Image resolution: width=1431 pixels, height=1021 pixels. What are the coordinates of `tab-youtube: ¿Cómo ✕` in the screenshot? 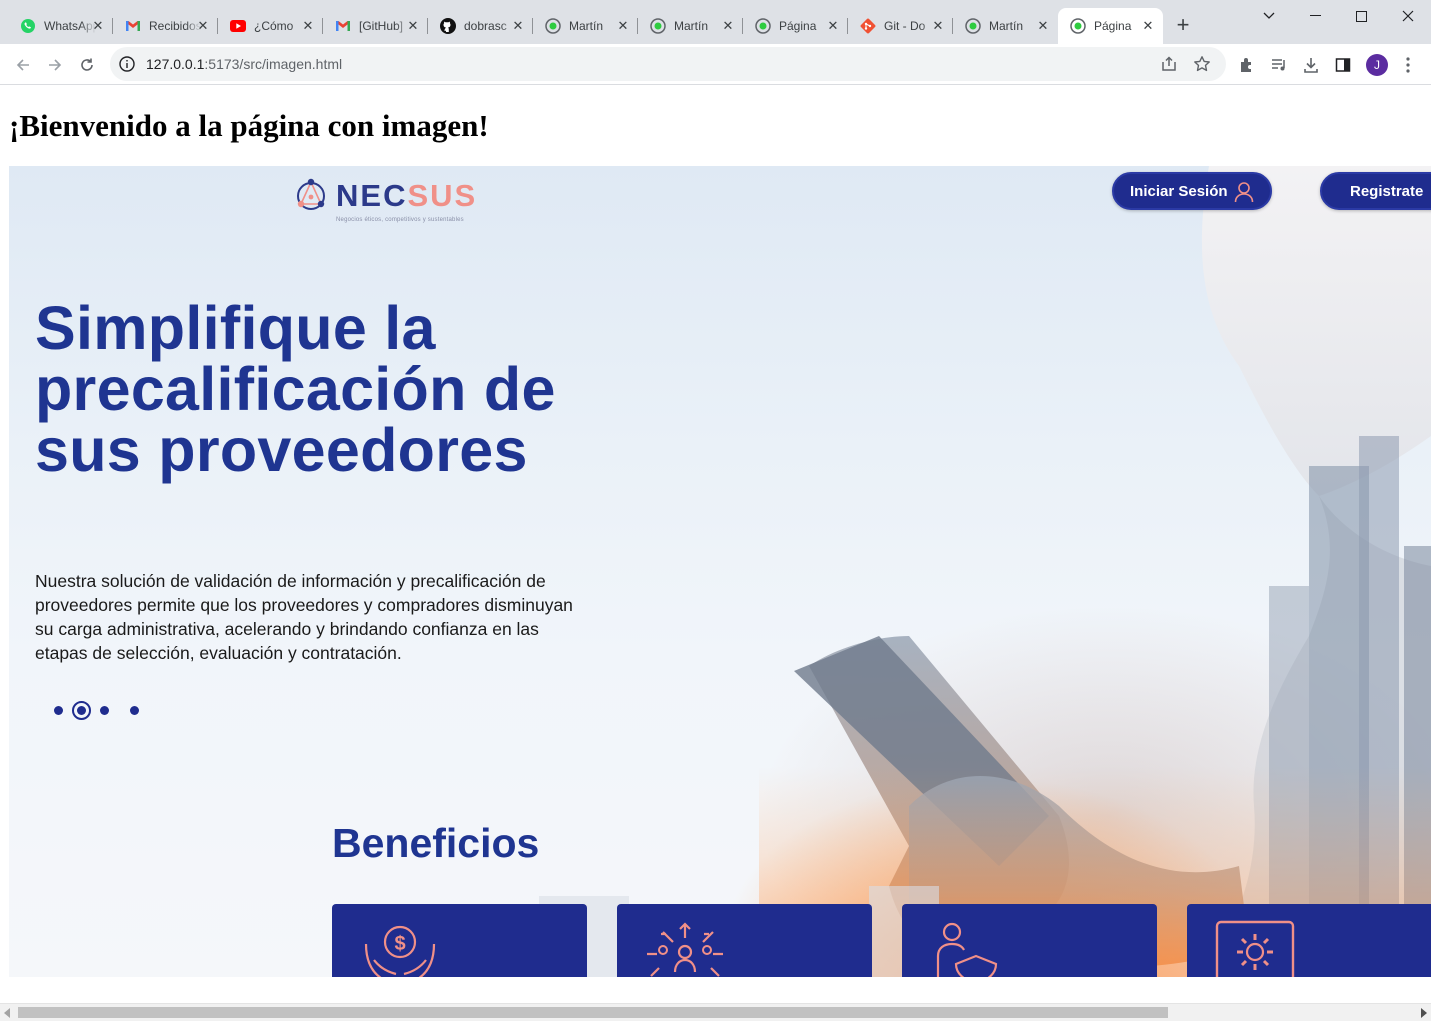 It's located at (270, 26).